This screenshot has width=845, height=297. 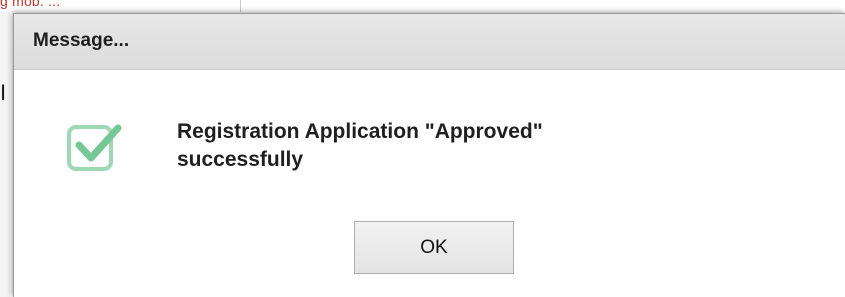 I want to click on ok-button: OK, so click(x=434, y=247).